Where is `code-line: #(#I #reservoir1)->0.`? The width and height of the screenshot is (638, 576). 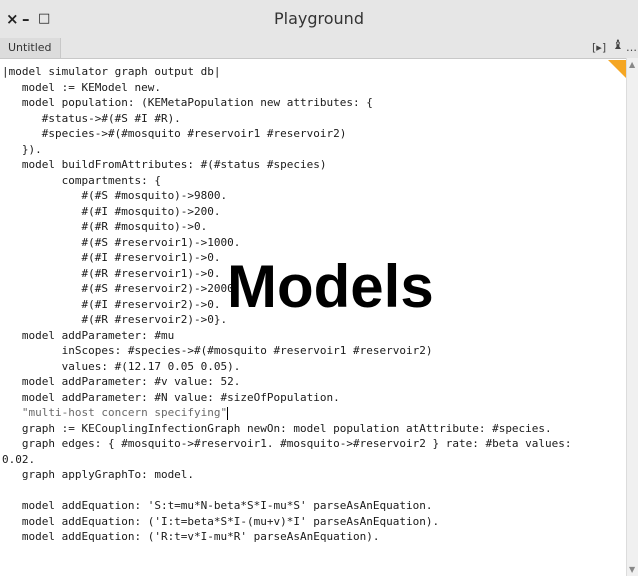 code-line: #(#I #reservoir1)->0. is located at coordinates (111, 257).